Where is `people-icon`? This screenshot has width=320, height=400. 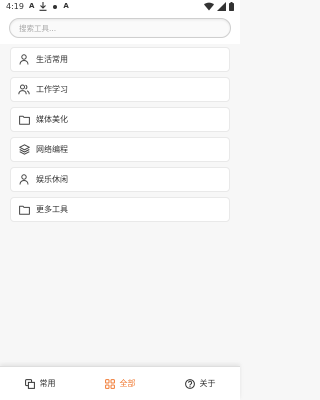
people-icon is located at coordinates (24, 90).